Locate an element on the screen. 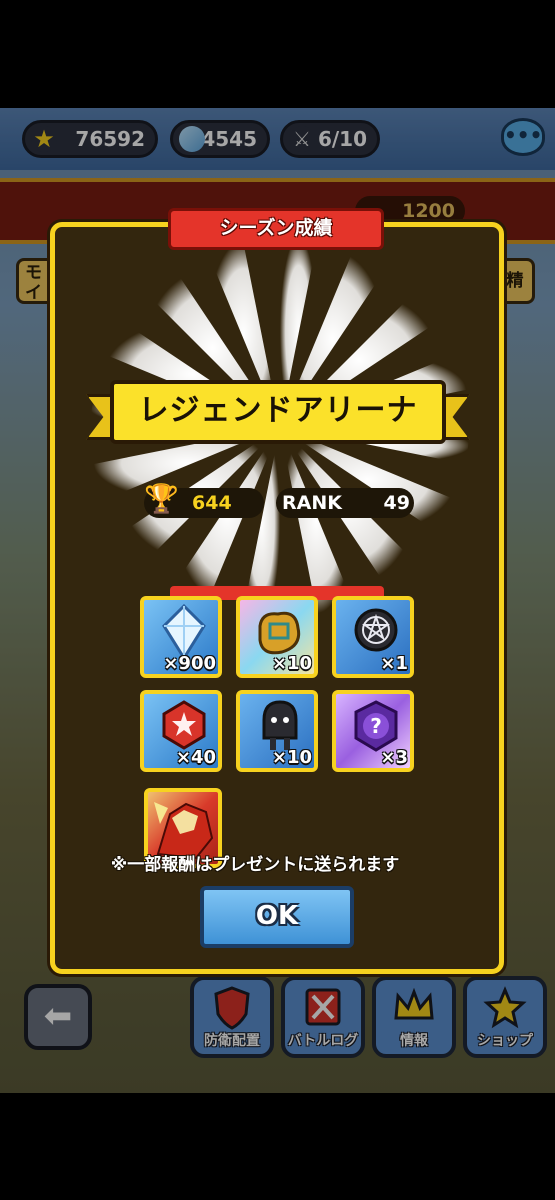  trophy-count: 644 is located at coordinates (212, 503).